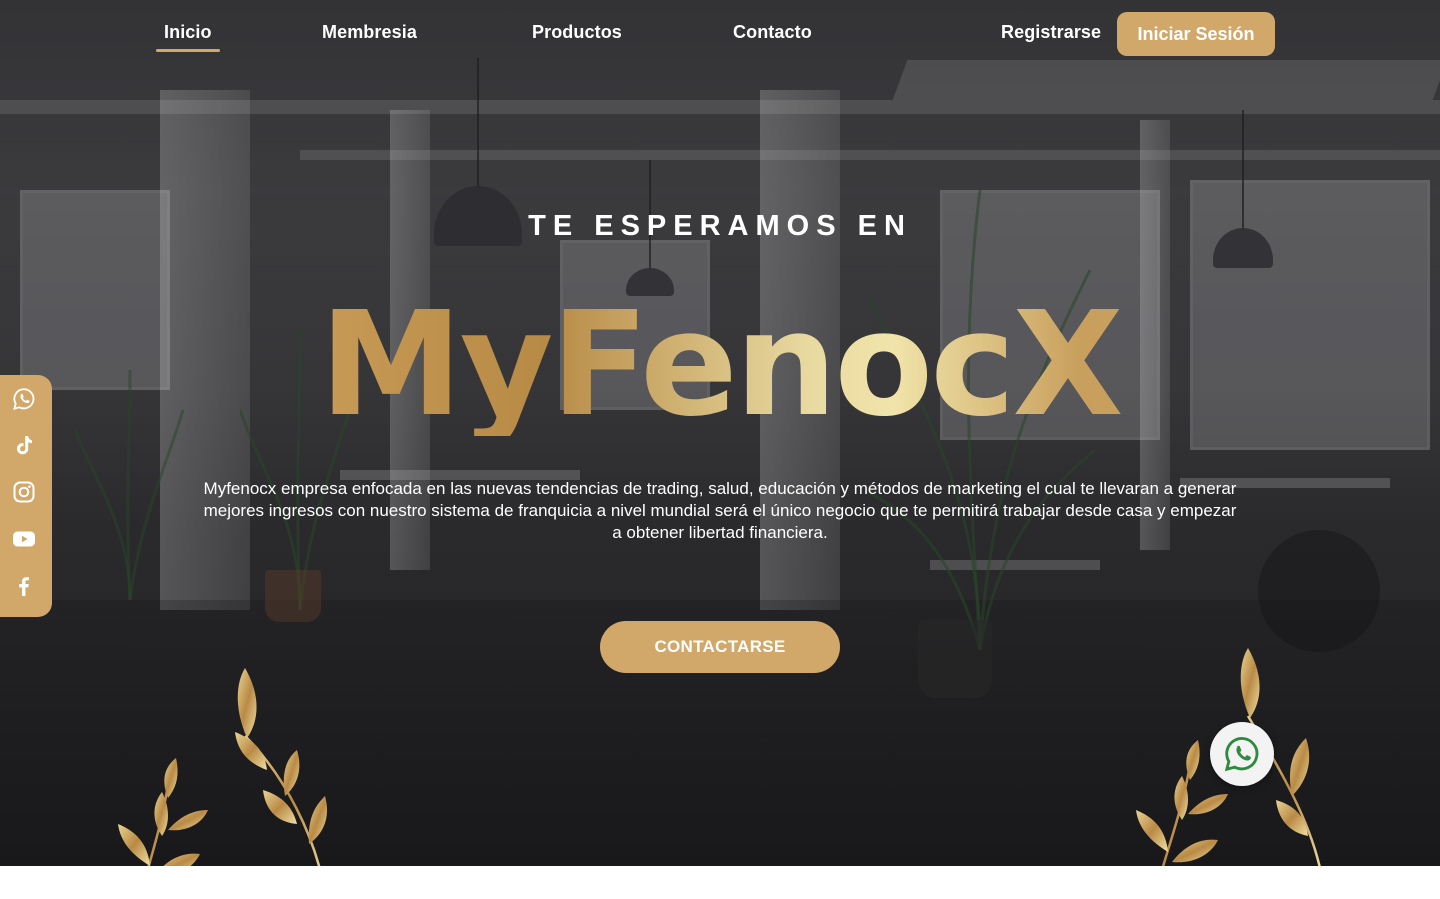  I want to click on instagram-icon, so click(24, 492).